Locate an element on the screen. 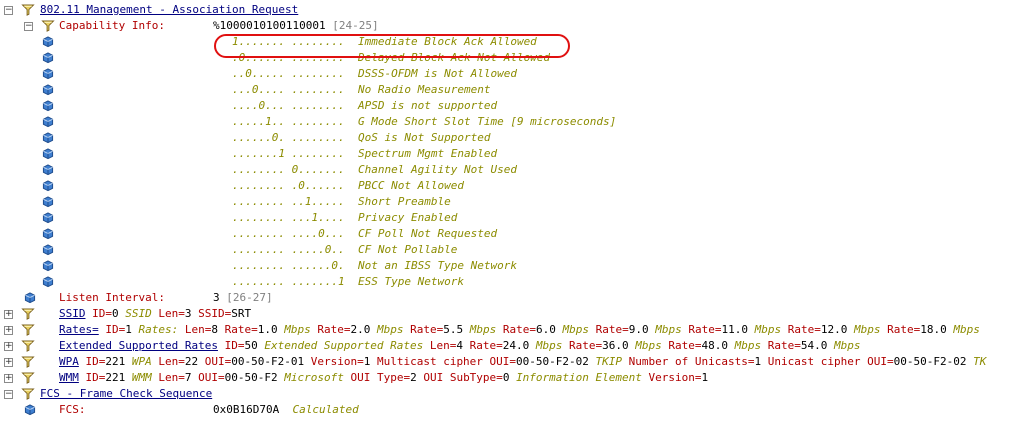  tree-node-fcs: − FCS - Frame Check Sequence is located at coordinates (516, 394).